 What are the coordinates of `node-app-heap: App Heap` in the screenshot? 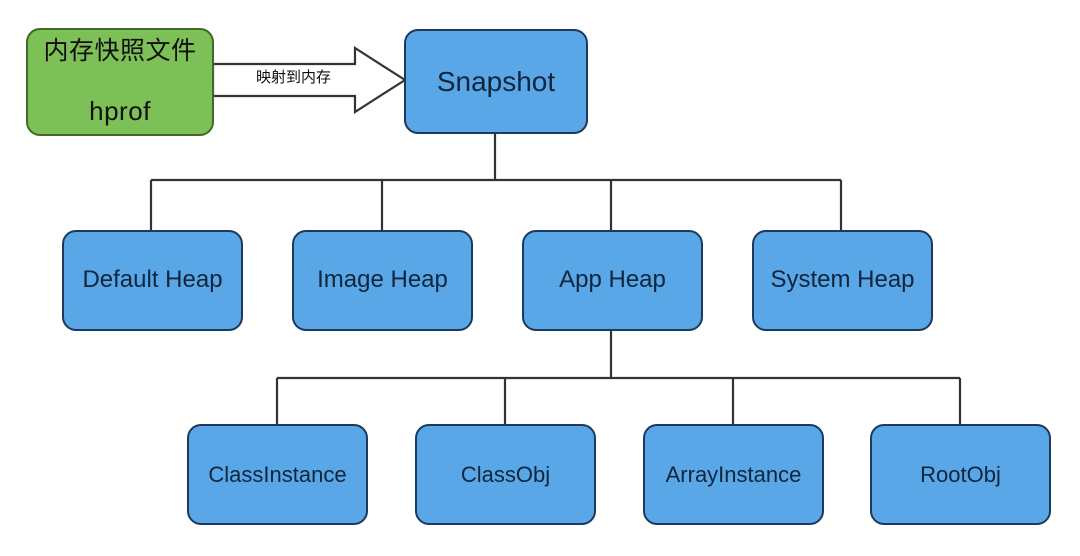 It's located at (612, 280).